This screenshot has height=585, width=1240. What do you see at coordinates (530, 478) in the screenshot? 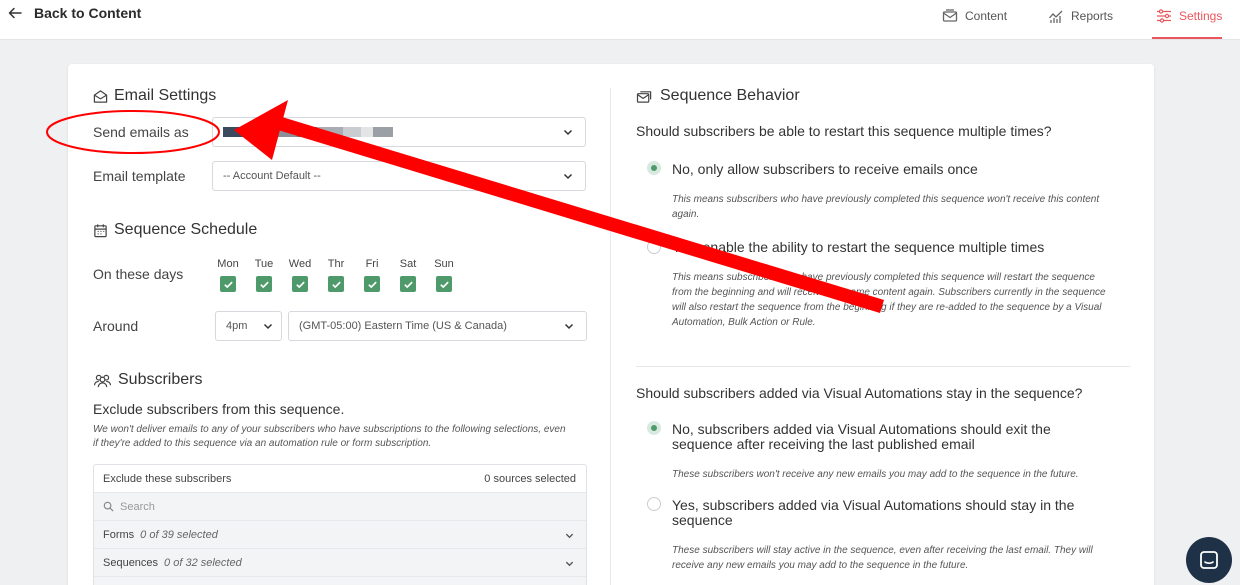
I see `sources-selected-count: 0 sources selected` at bounding box center [530, 478].